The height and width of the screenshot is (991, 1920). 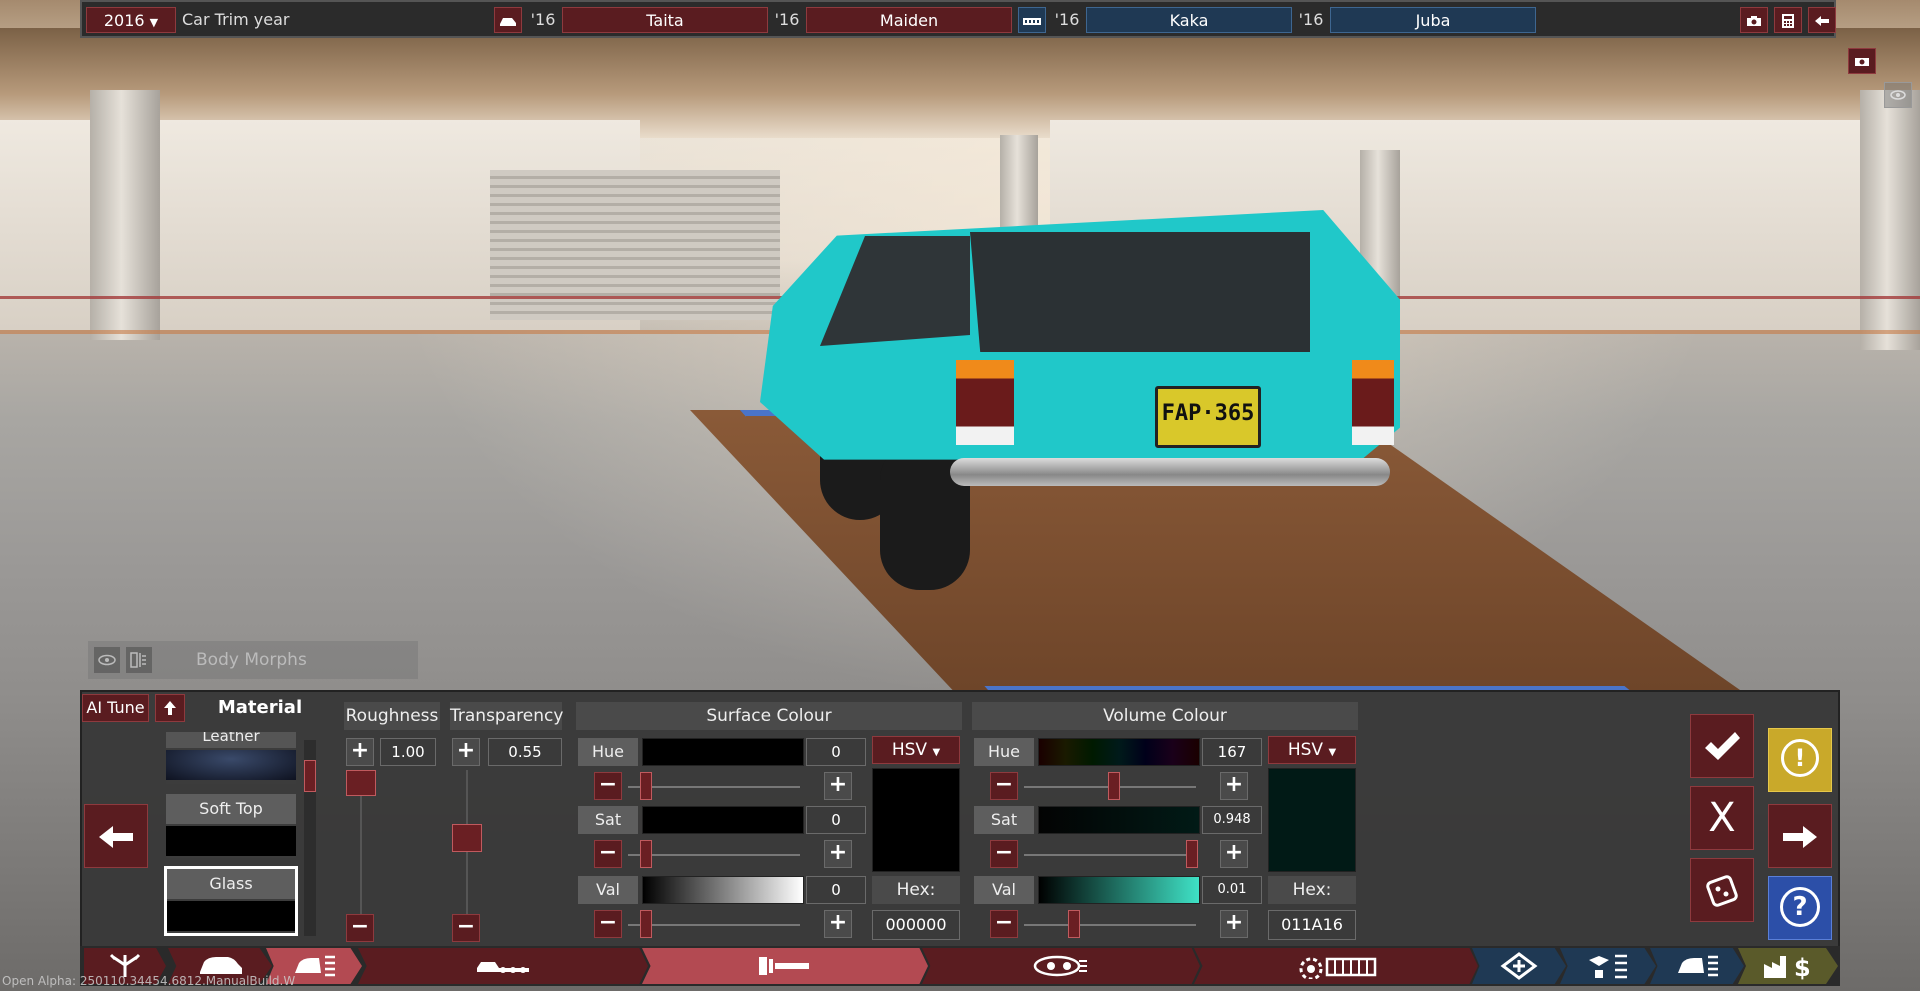 What do you see at coordinates (838, 854) in the screenshot?
I see `surface-sat-plus: +` at bounding box center [838, 854].